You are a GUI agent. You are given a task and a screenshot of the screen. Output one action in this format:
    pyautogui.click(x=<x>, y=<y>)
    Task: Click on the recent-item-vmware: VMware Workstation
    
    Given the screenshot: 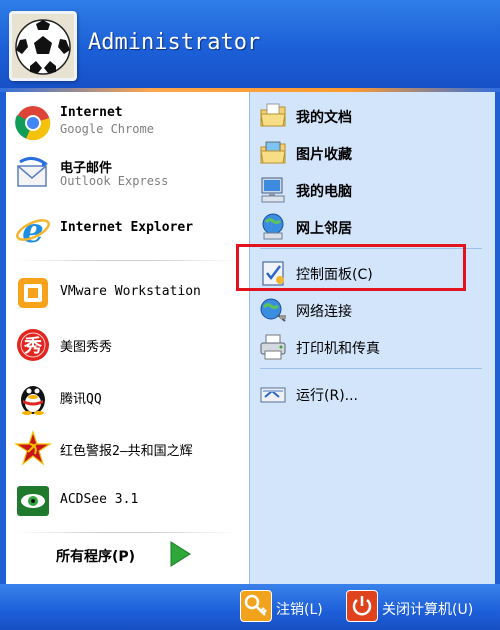 What is the action you would take?
    pyautogui.click(x=127, y=292)
    